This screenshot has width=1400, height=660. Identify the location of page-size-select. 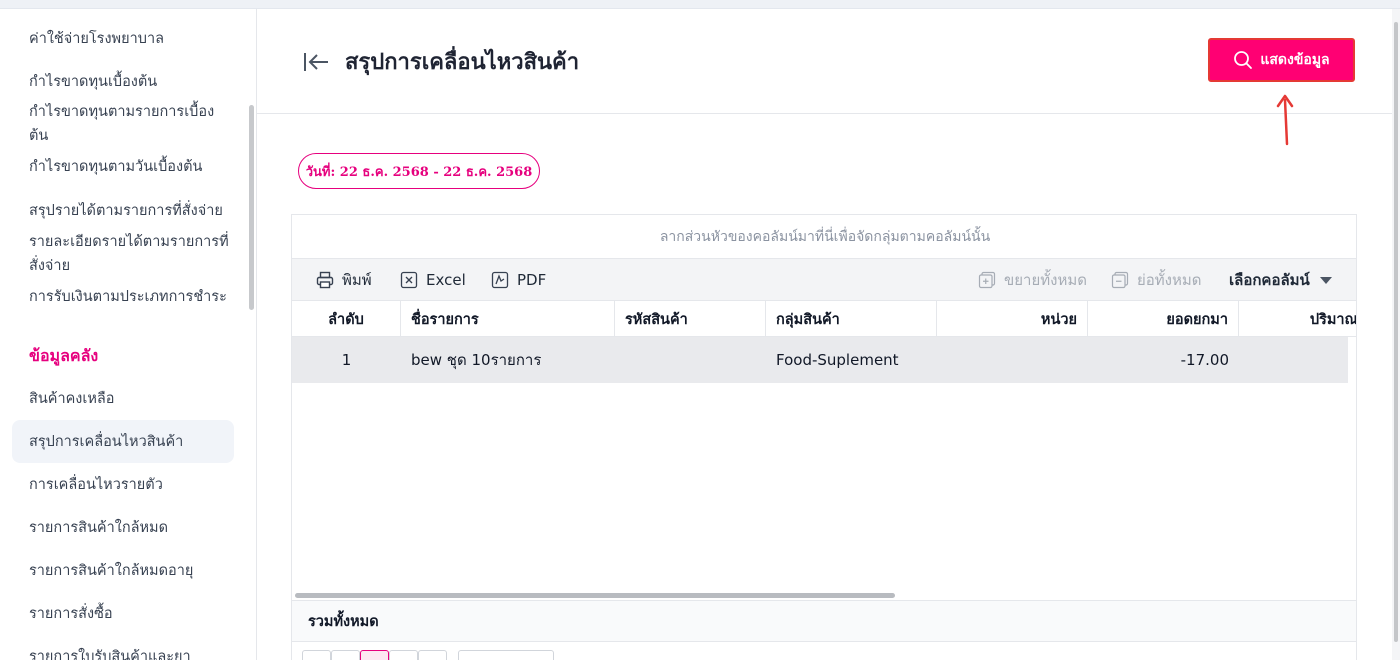
(506, 655).